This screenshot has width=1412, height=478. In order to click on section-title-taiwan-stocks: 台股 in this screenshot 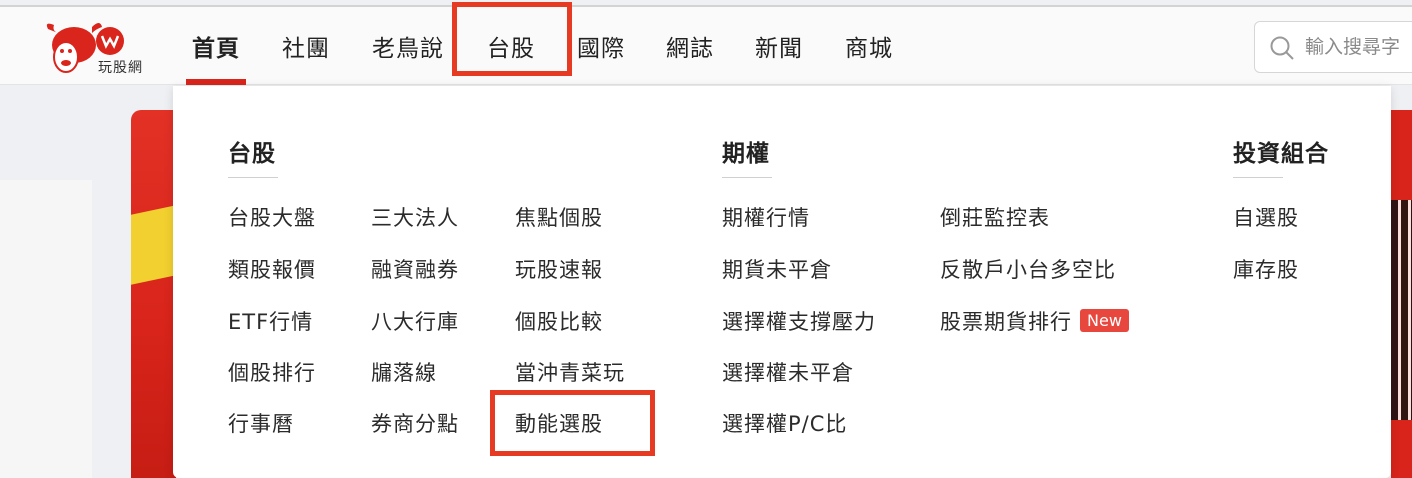, I will do `click(252, 154)`.